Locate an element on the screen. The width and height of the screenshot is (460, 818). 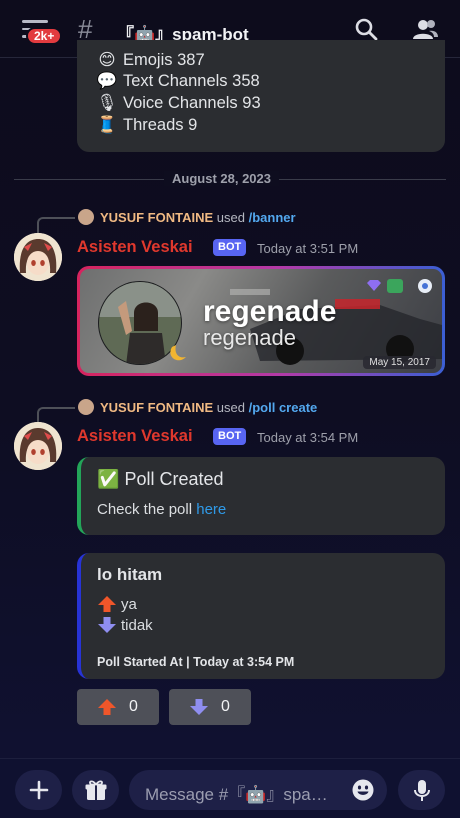
stat-text-channels: 💬 Text Channels 358 is located at coordinates (178, 81).